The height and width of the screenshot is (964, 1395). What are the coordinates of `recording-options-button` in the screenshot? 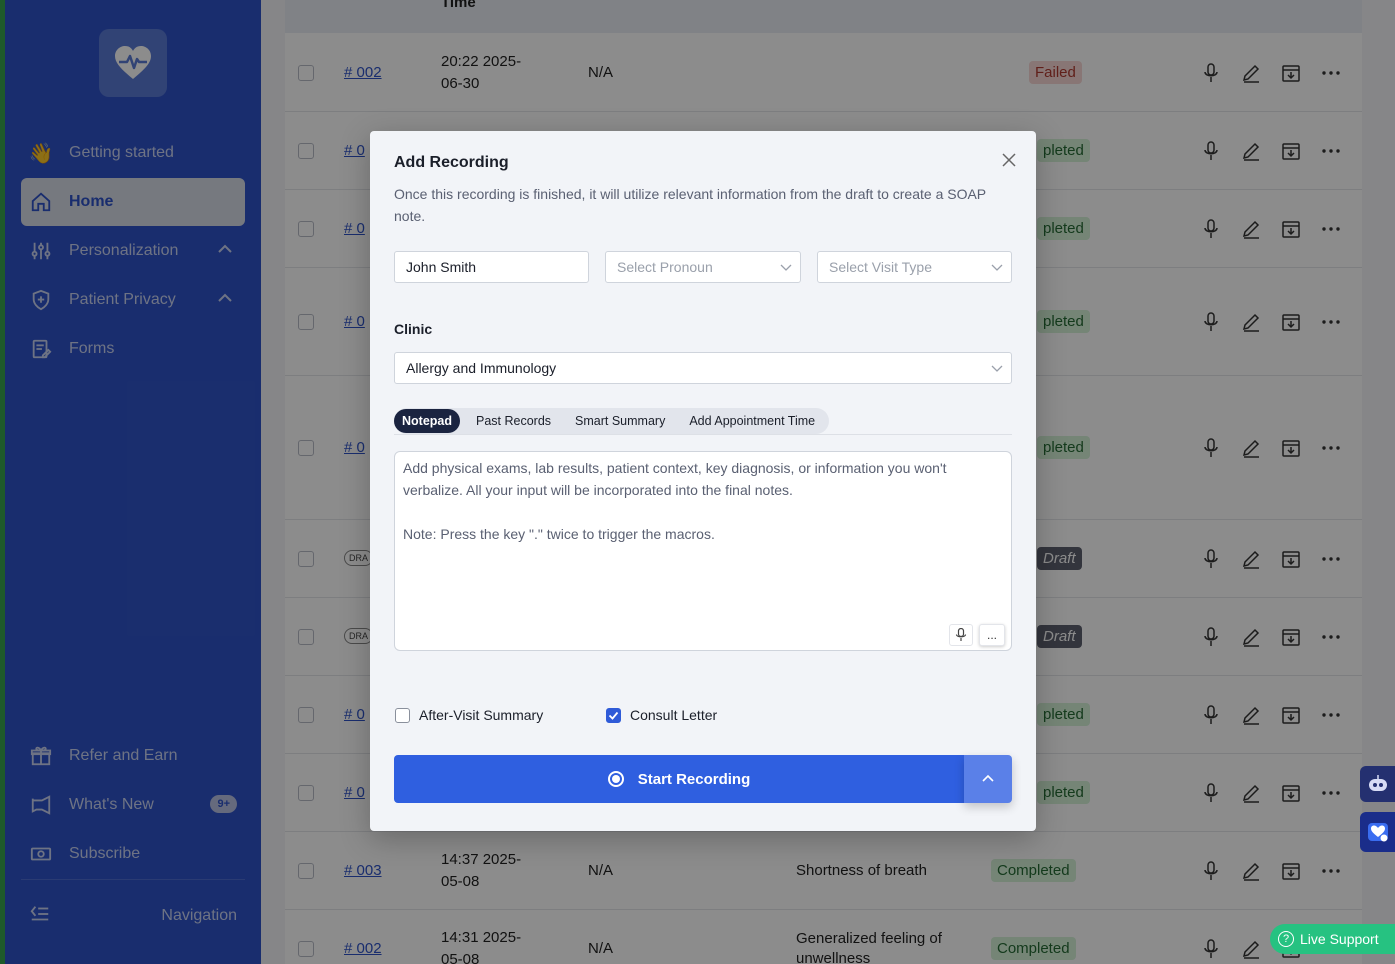 It's located at (988, 779).